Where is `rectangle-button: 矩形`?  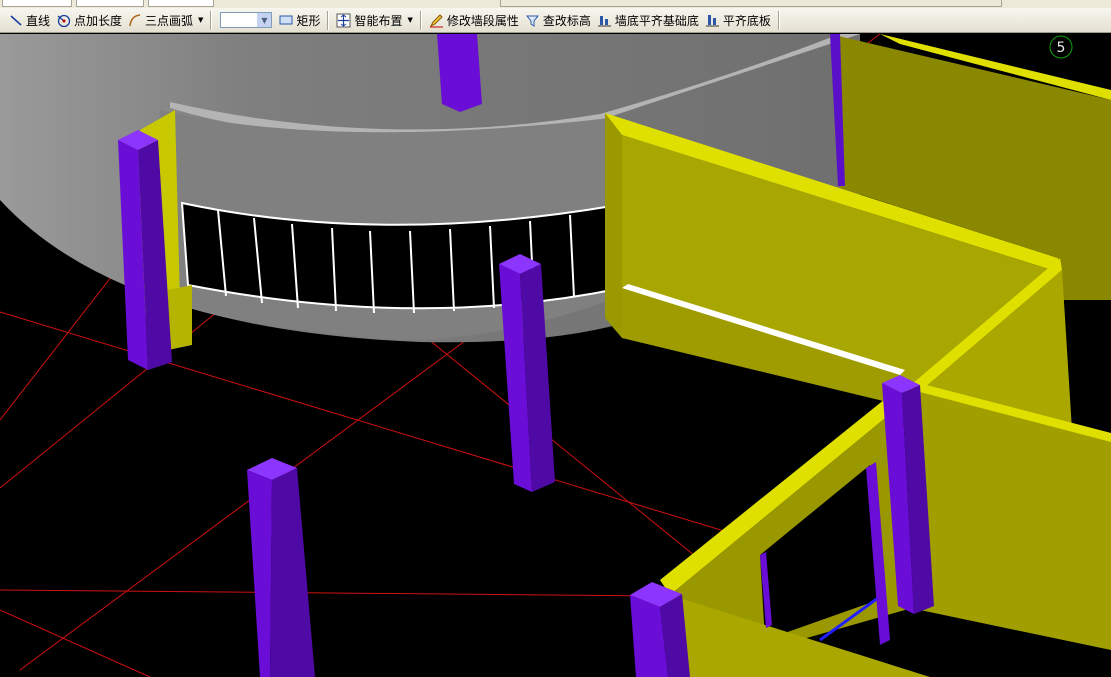
rectangle-button: 矩形 is located at coordinates (299, 20).